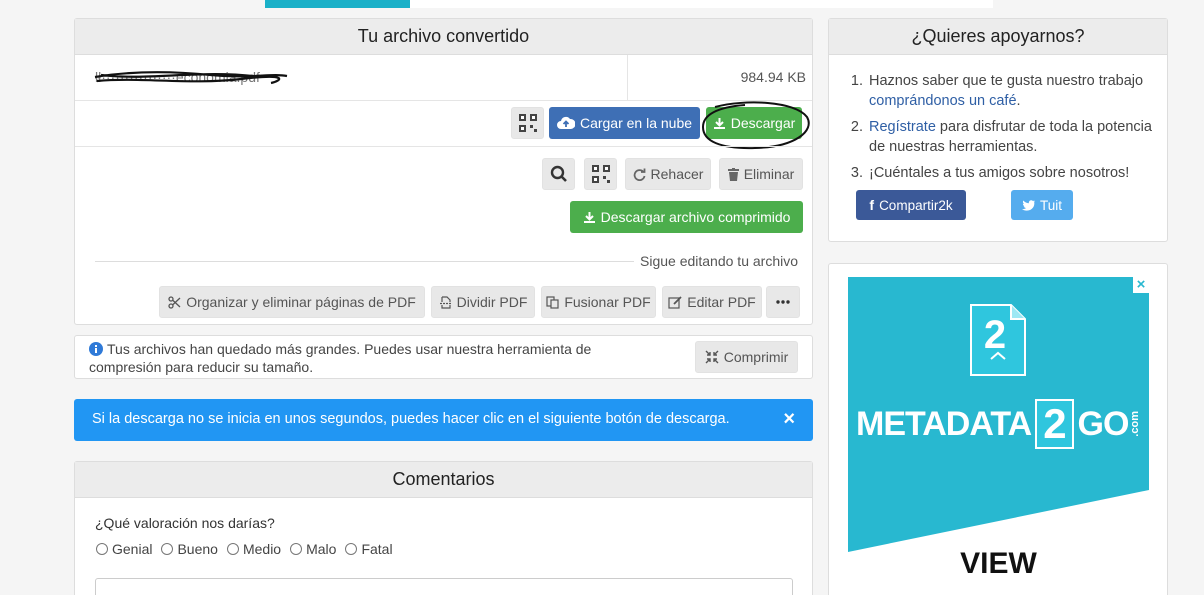 This screenshot has width=1204, height=595. Describe the element at coordinates (675, 302) in the screenshot. I see `edit-icon` at that location.